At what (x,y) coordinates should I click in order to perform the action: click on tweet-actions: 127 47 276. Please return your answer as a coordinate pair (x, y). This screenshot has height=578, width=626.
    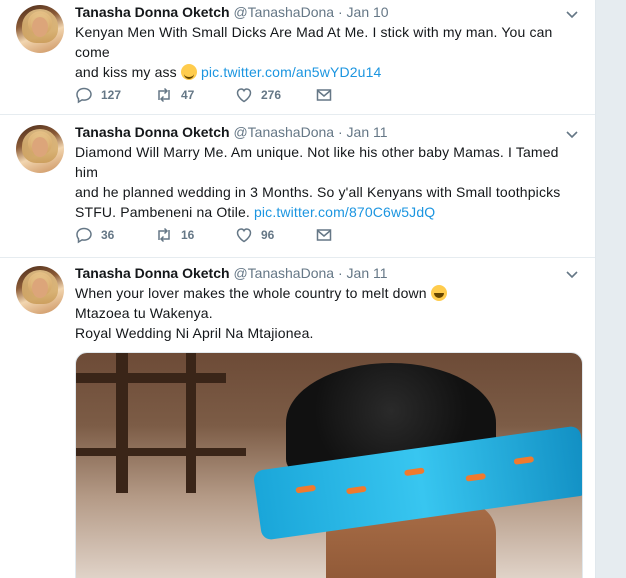
    Looking at the image, I should click on (225, 95).